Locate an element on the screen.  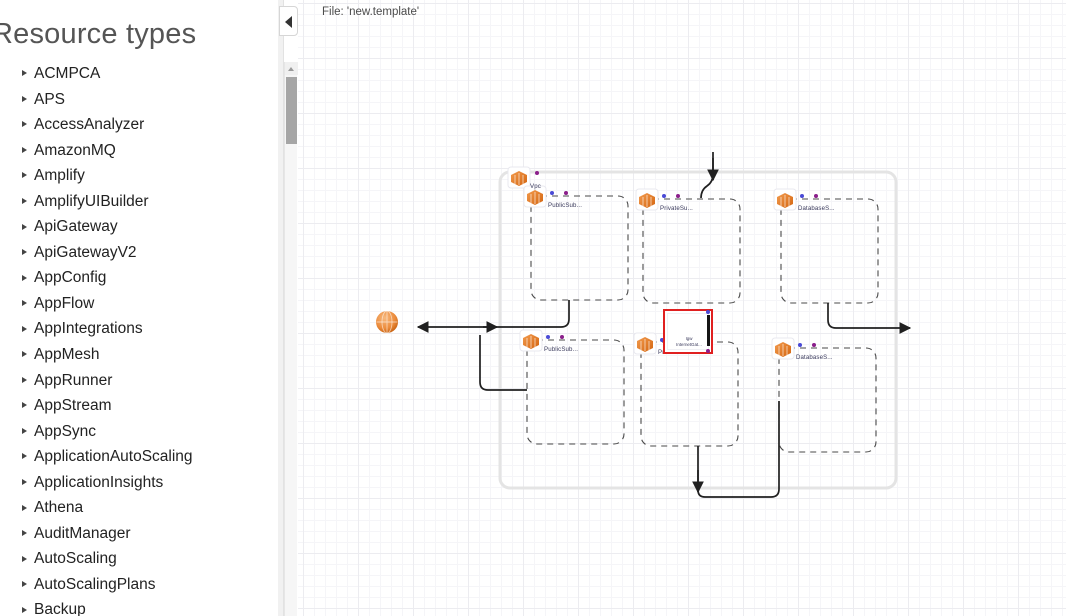
resource-type-label: ACMPCA is located at coordinates (67, 73).